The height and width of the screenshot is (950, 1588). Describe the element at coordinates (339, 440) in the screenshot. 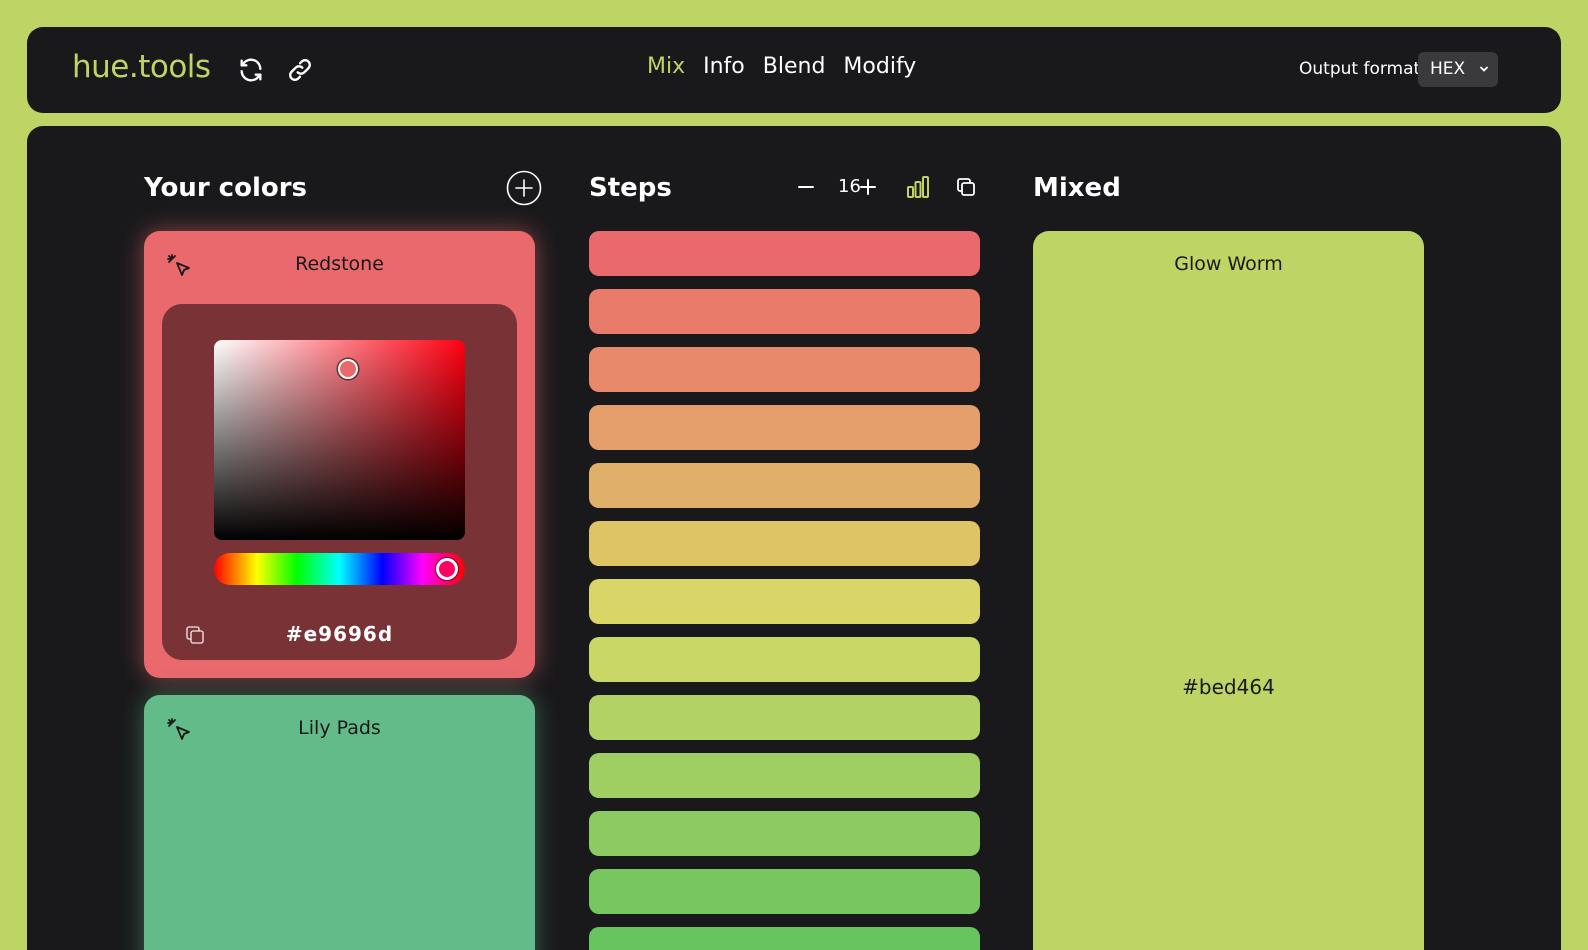

I see `saturation-value-area` at that location.